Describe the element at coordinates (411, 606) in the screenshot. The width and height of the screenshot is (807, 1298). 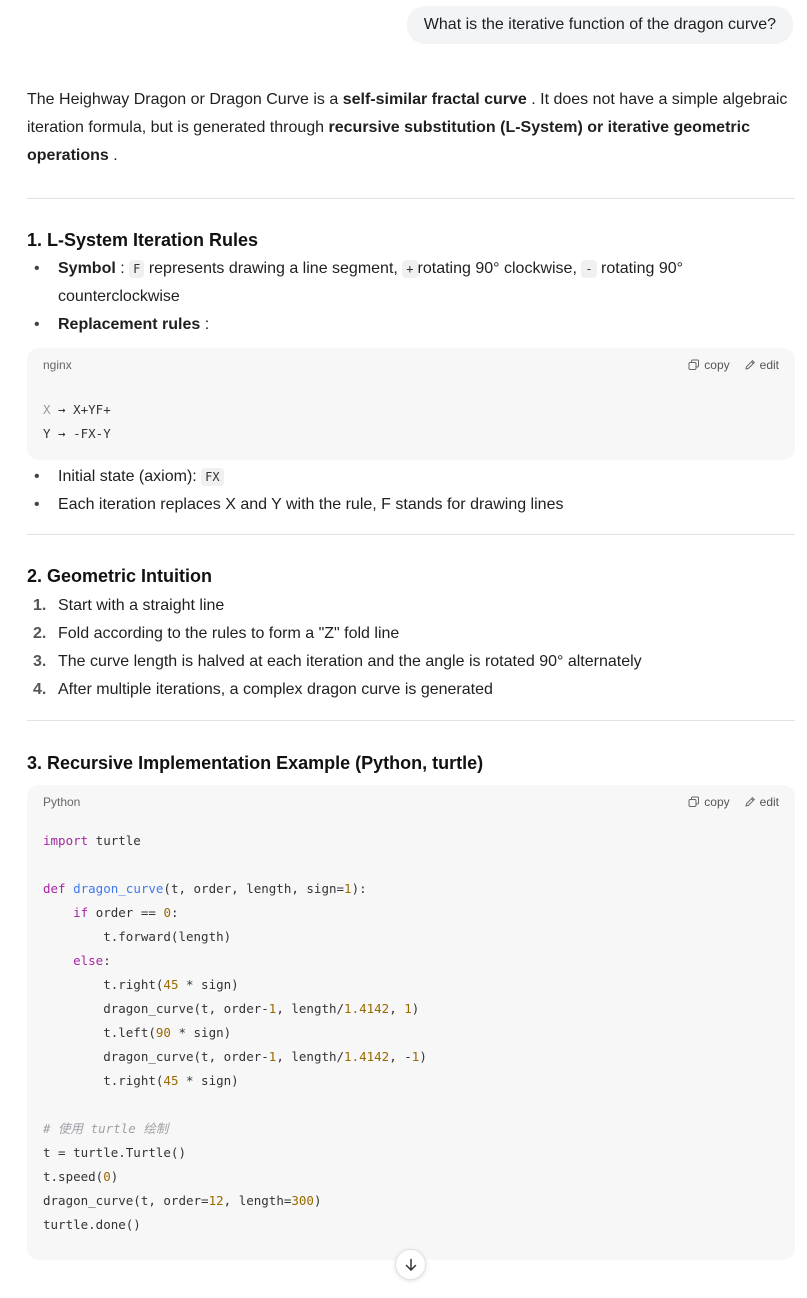
I see `list-item: 1. Start with a straight line` at that location.